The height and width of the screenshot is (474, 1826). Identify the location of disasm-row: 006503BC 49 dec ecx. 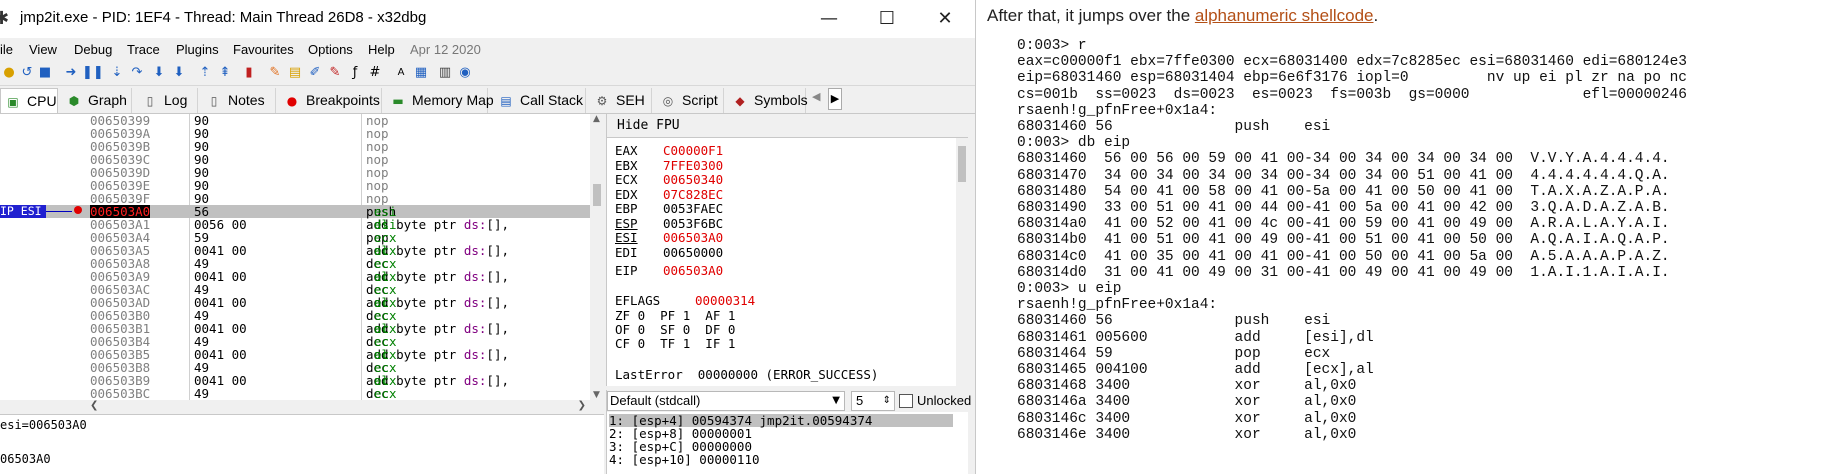
(295, 393).